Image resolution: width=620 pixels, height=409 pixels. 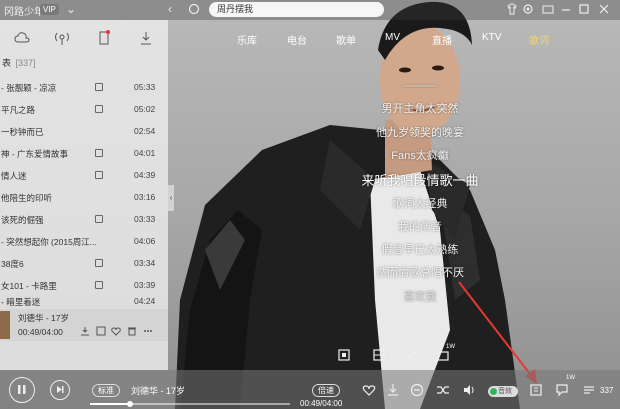 What do you see at coordinates (469, 390) in the screenshot?
I see `volume-icon` at bounding box center [469, 390].